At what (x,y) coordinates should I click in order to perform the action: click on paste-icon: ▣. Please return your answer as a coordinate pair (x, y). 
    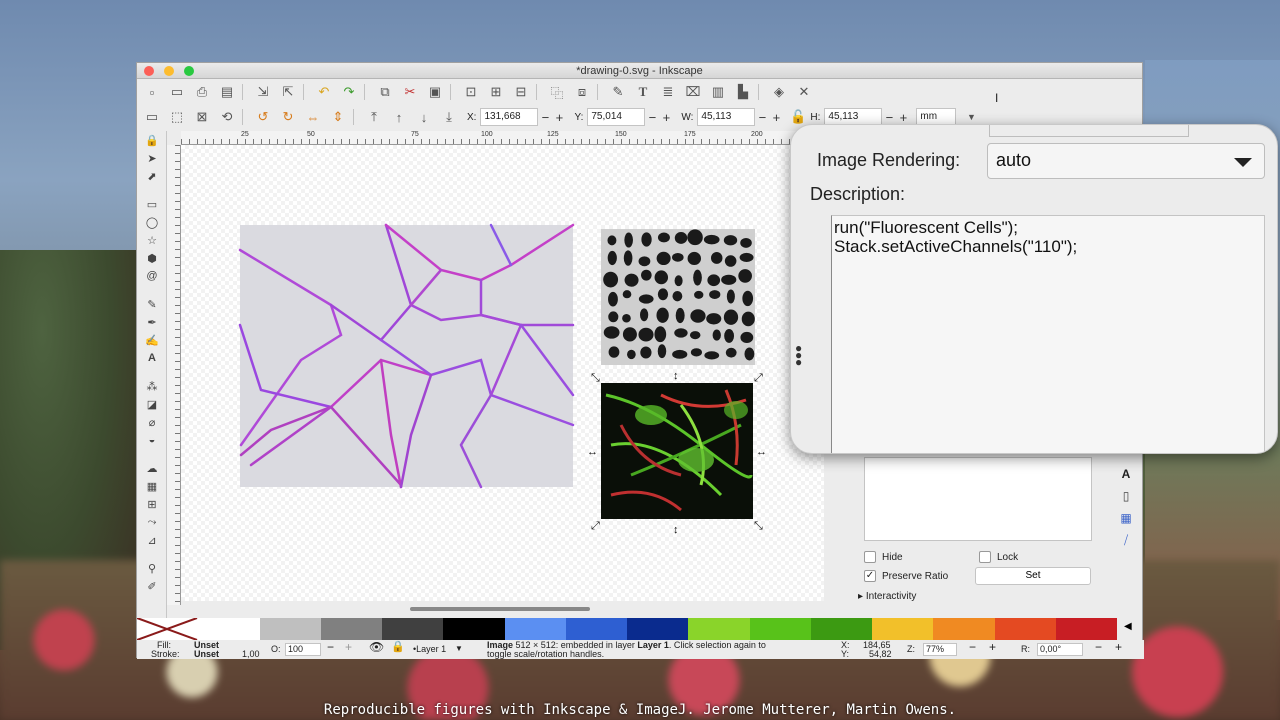
    Looking at the image, I should click on (435, 92).